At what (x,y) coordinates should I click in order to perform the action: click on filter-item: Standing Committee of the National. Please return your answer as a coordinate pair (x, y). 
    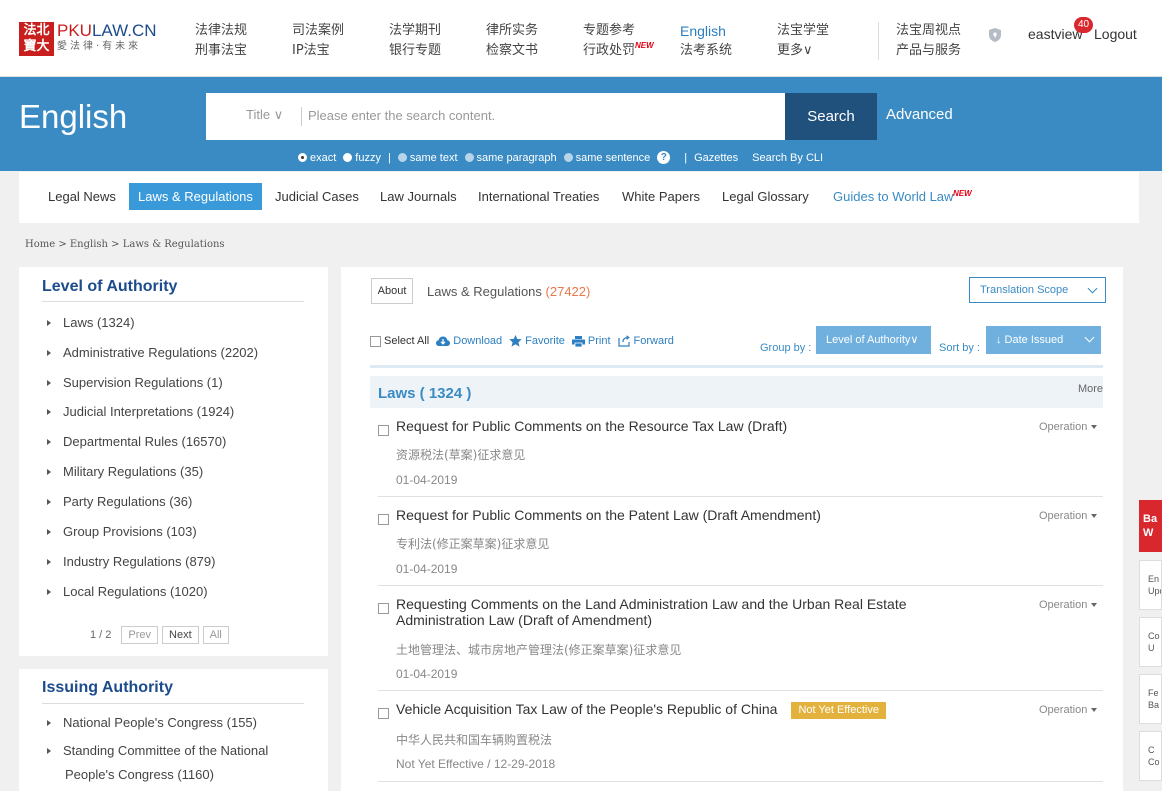
    Looking at the image, I should click on (157, 750).